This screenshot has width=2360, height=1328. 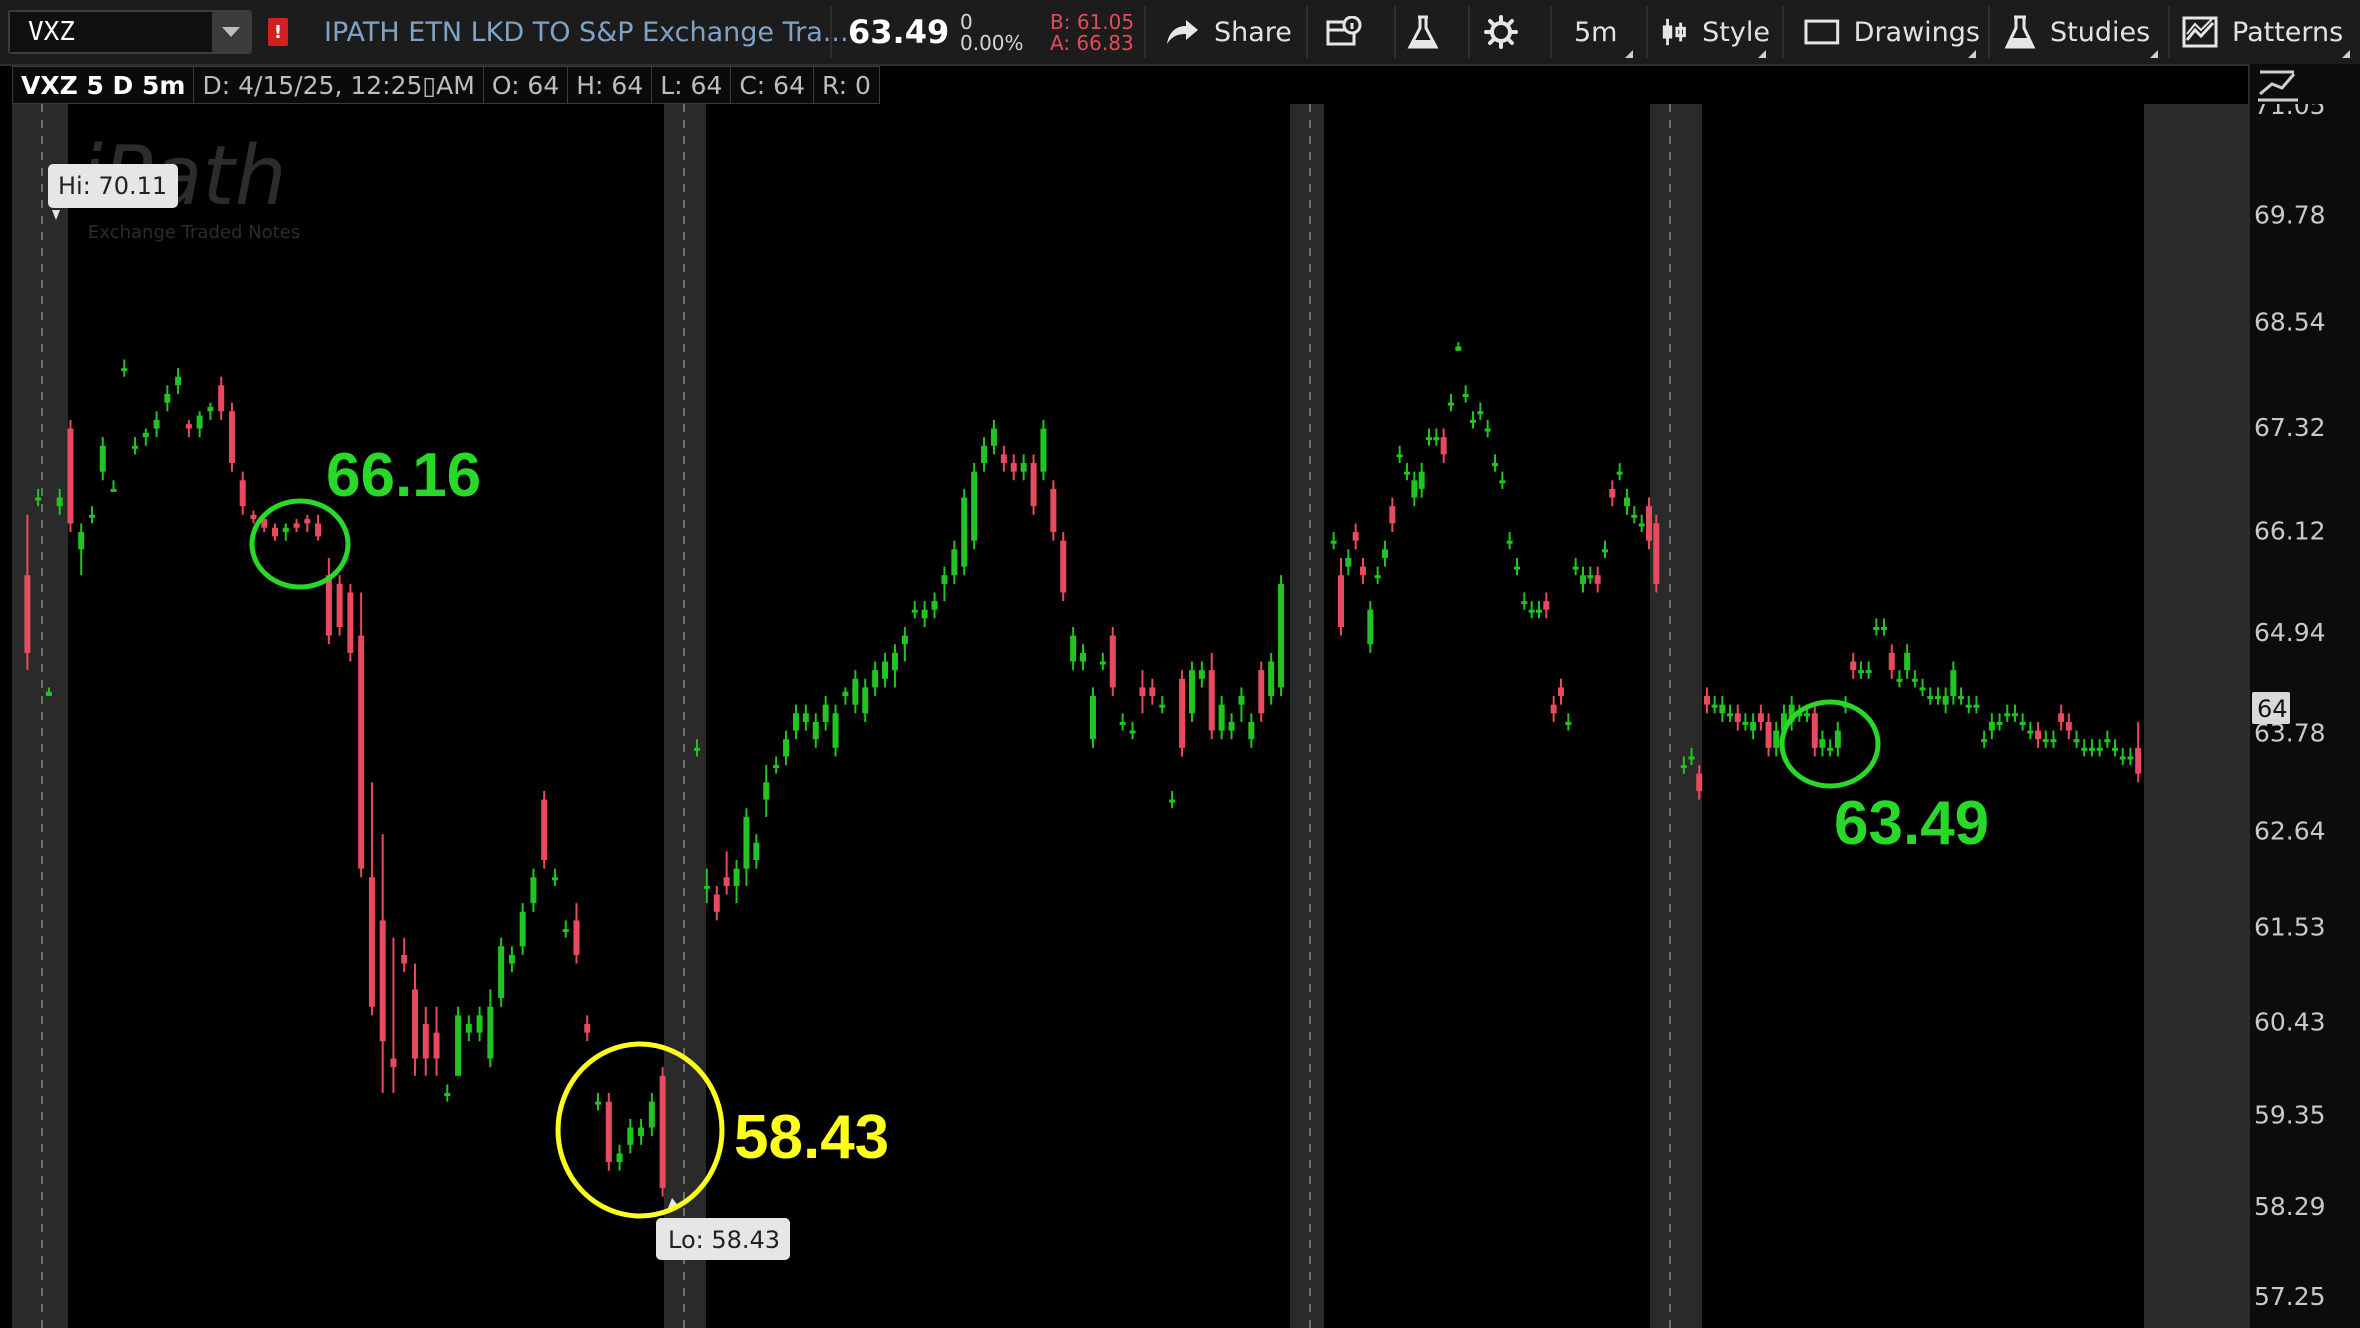 I want to click on axis-scale-icon, so click(x=2286, y=86).